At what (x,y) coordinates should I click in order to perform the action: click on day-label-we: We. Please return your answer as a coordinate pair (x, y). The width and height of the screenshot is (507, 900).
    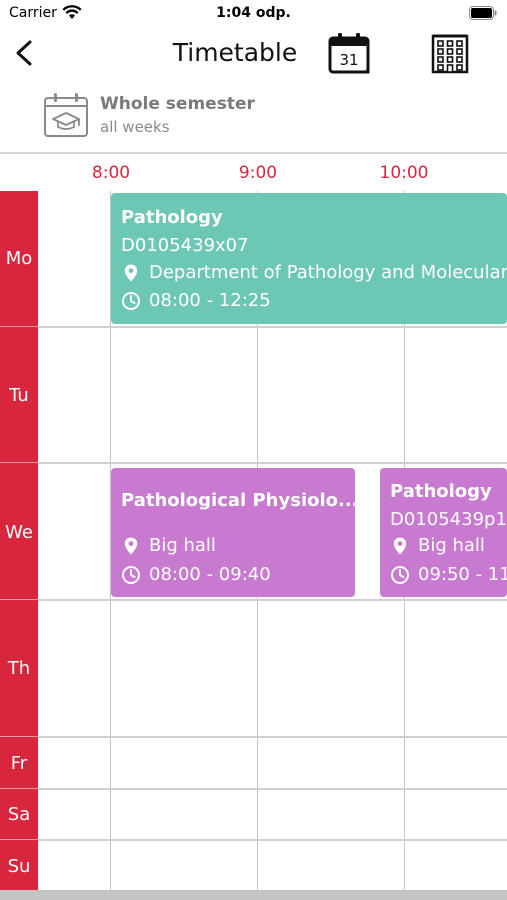
    Looking at the image, I should click on (19, 532).